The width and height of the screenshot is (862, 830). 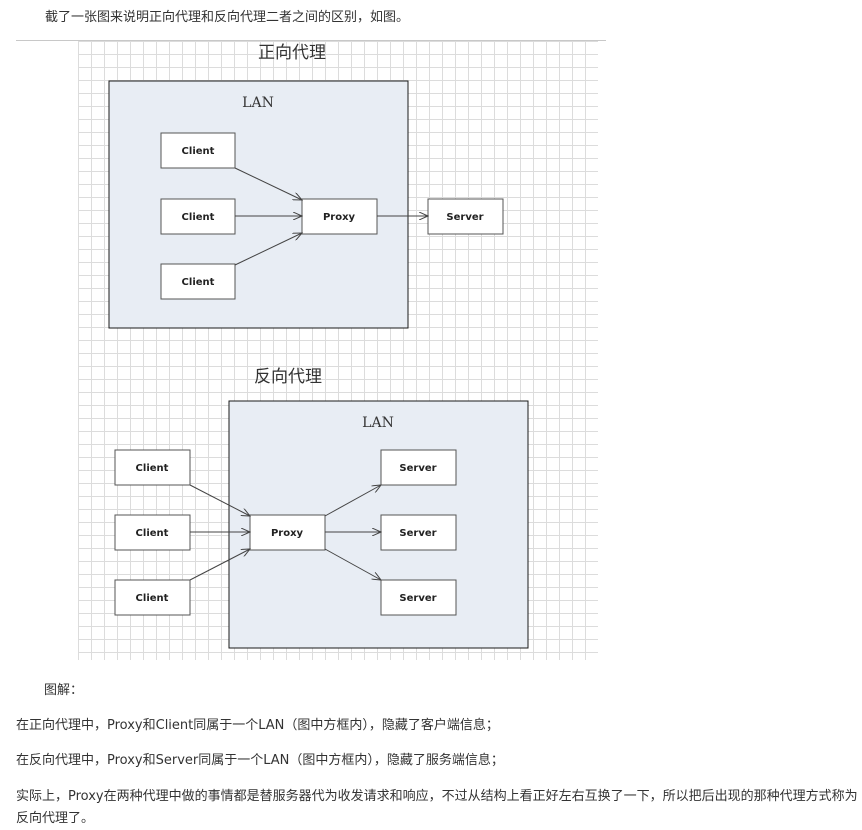 I want to click on forward-proxy-node: Proxy, so click(x=339, y=216).